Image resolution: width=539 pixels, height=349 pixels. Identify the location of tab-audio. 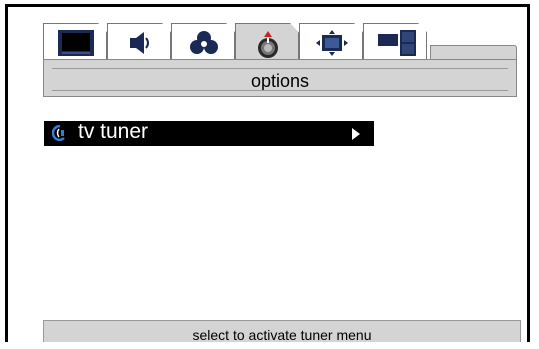
(139, 42).